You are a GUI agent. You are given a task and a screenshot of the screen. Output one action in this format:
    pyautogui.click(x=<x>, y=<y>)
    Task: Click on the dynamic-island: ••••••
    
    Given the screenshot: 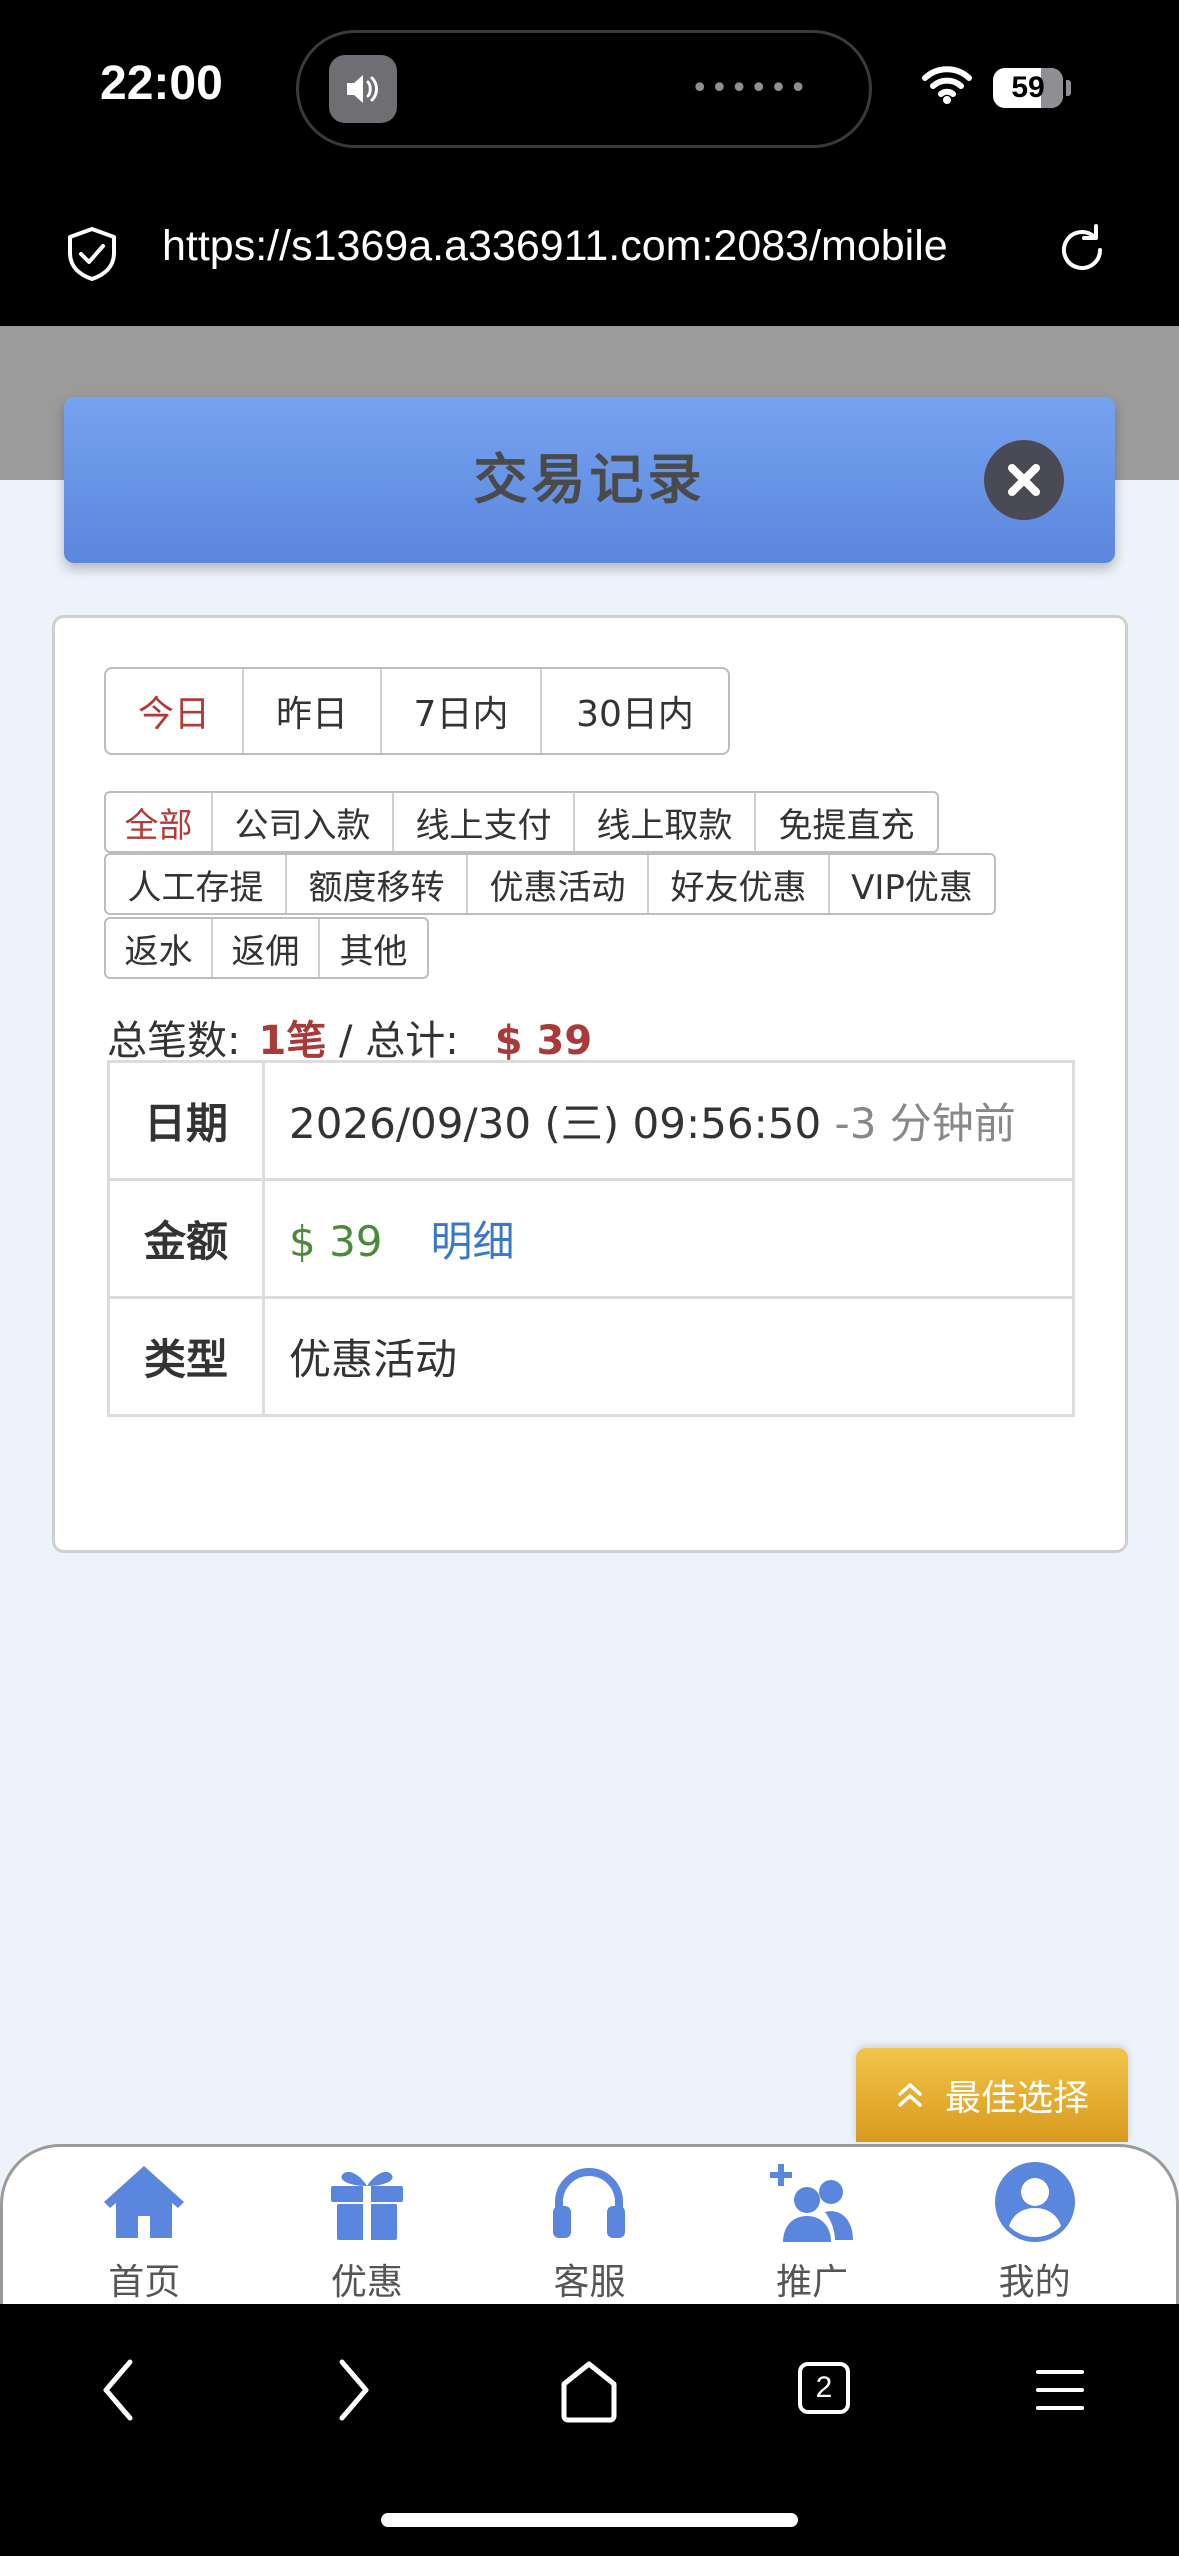 What is the action you would take?
    pyautogui.click(x=584, y=89)
    